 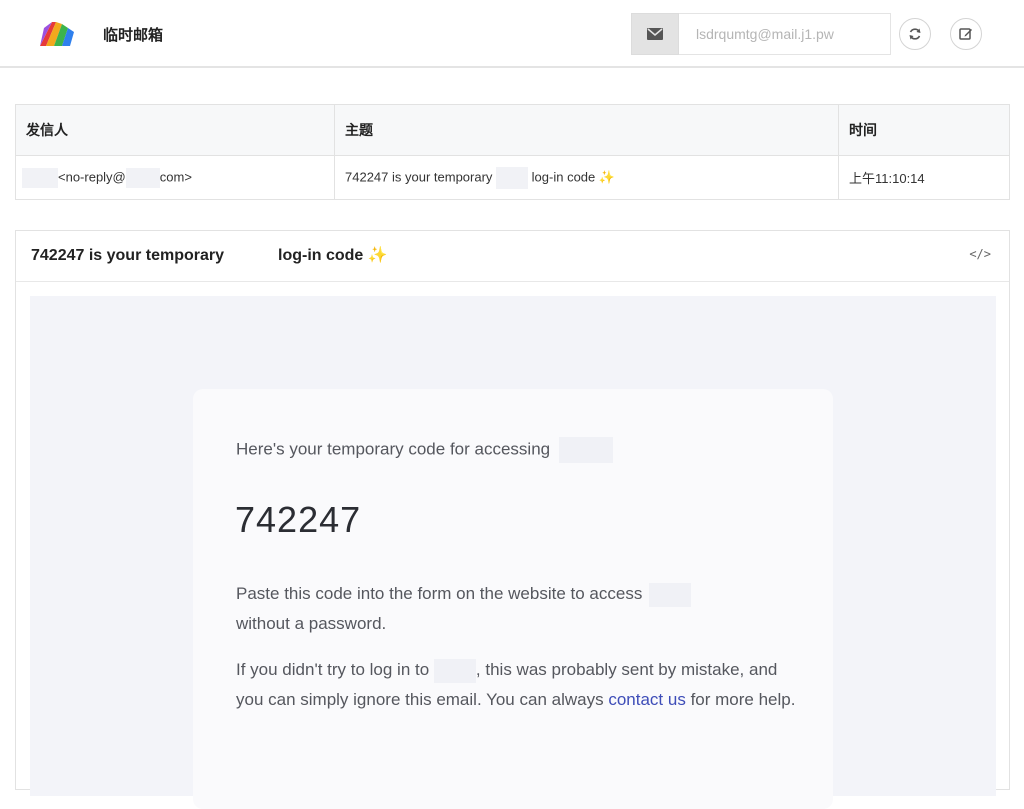 I want to click on subject-text: 742247 is your temporary, so click(x=419, y=176).